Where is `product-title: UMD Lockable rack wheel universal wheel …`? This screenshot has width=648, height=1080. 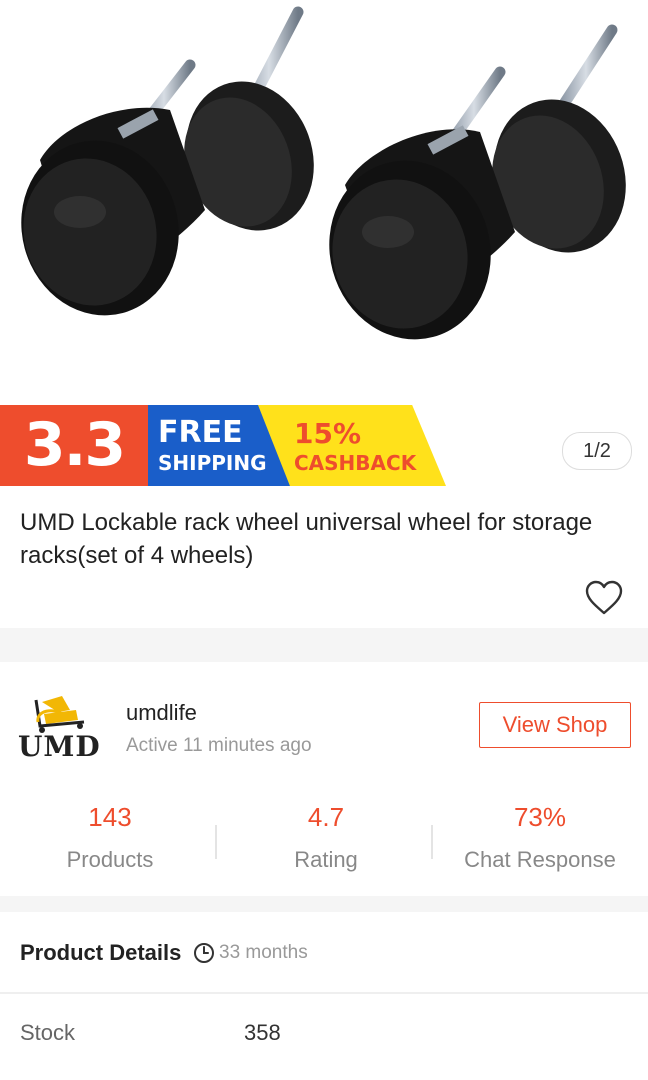 product-title: UMD Lockable rack wheel universal wheel … is located at coordinates (306, 539).